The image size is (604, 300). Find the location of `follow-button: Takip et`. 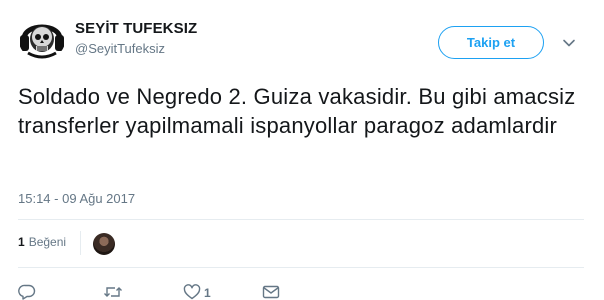

follow-button: Takip et is located at coordinates (491, 42).